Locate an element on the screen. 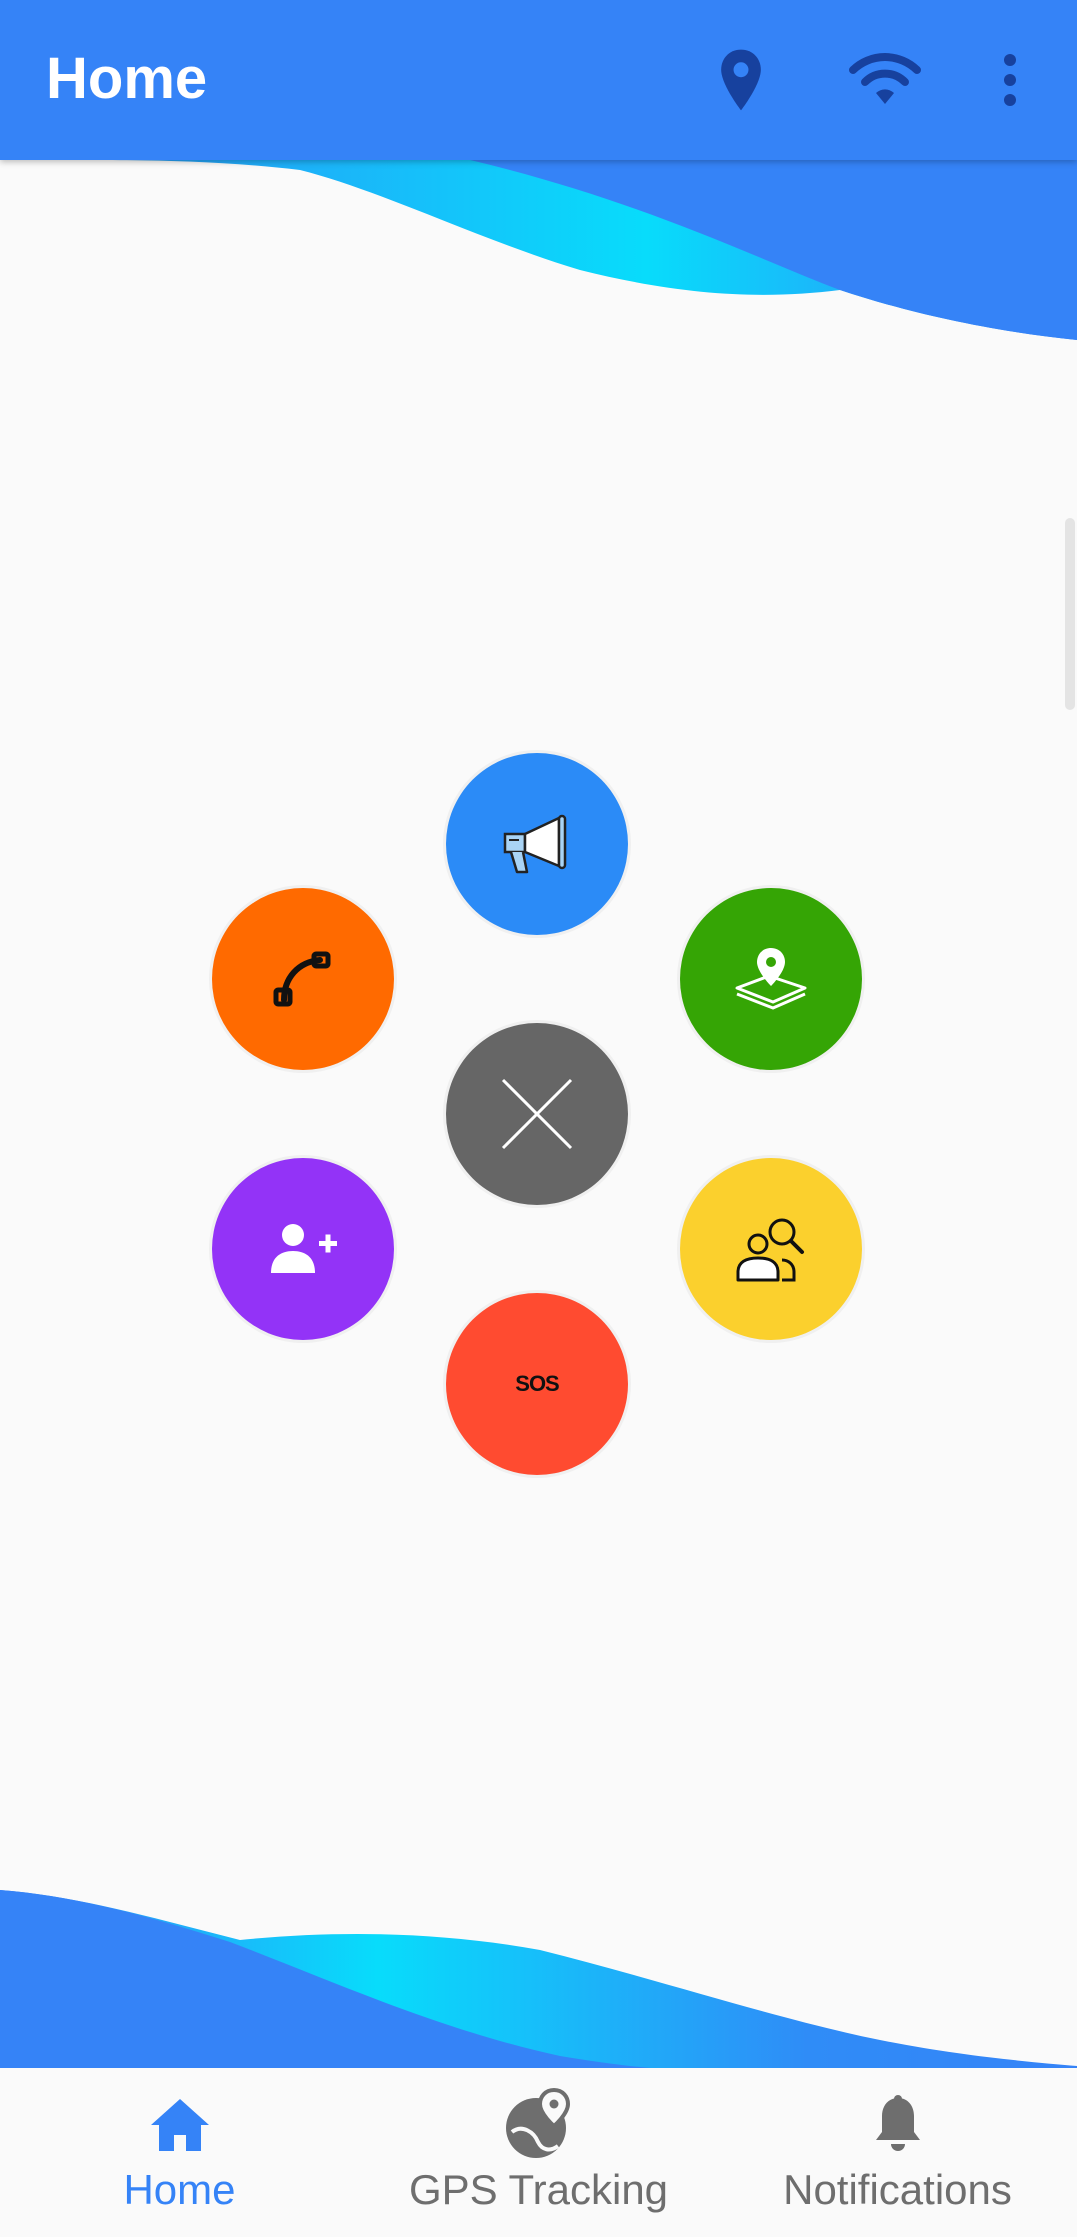 The height and width of the screenshot is (2237, 1077). nav-label-home: Home is located at coordinates (179, 2189).